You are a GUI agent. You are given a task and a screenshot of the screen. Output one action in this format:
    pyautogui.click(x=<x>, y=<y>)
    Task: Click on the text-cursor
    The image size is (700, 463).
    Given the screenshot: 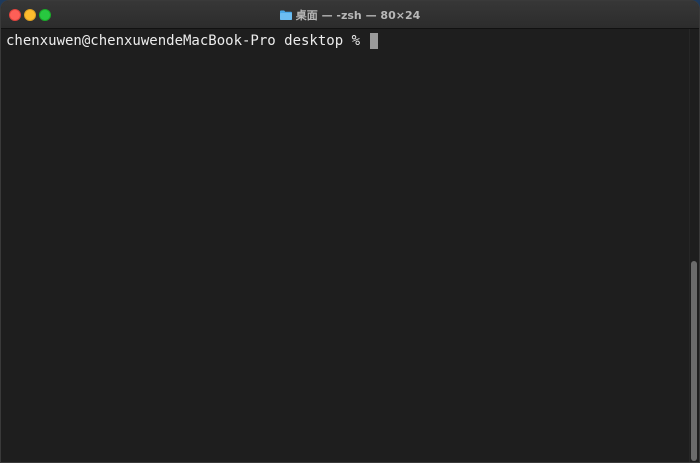 What is the action you would take?
    pyautogui.click(x=374, y=41)
    